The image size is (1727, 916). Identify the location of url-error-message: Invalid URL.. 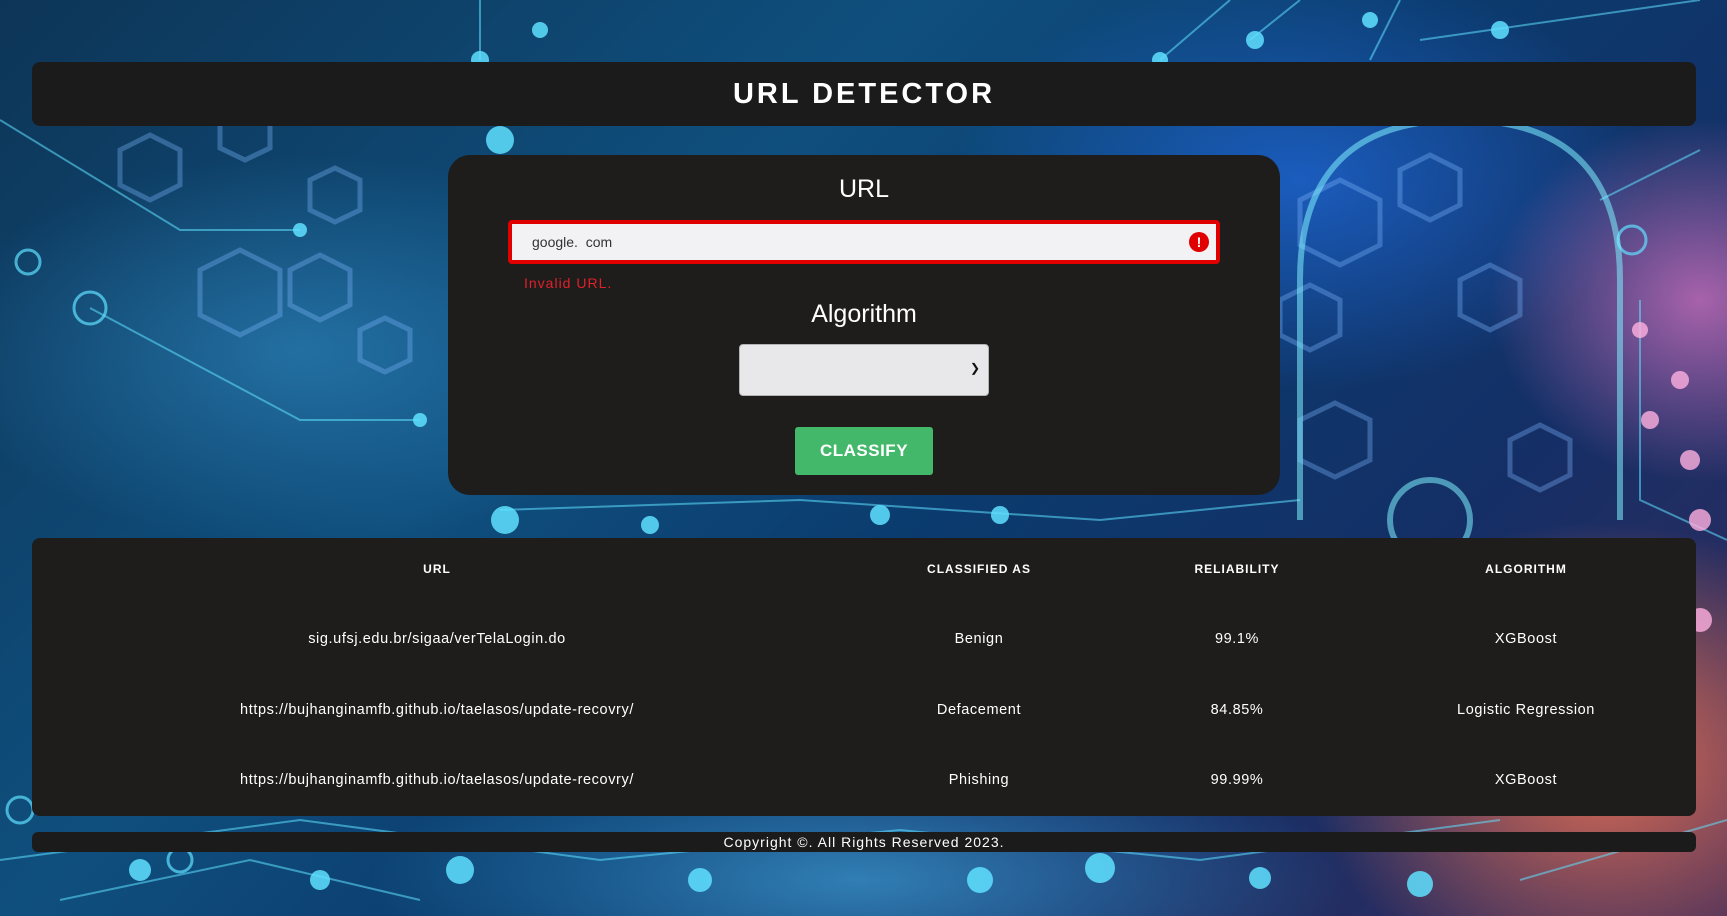
(568, 283).